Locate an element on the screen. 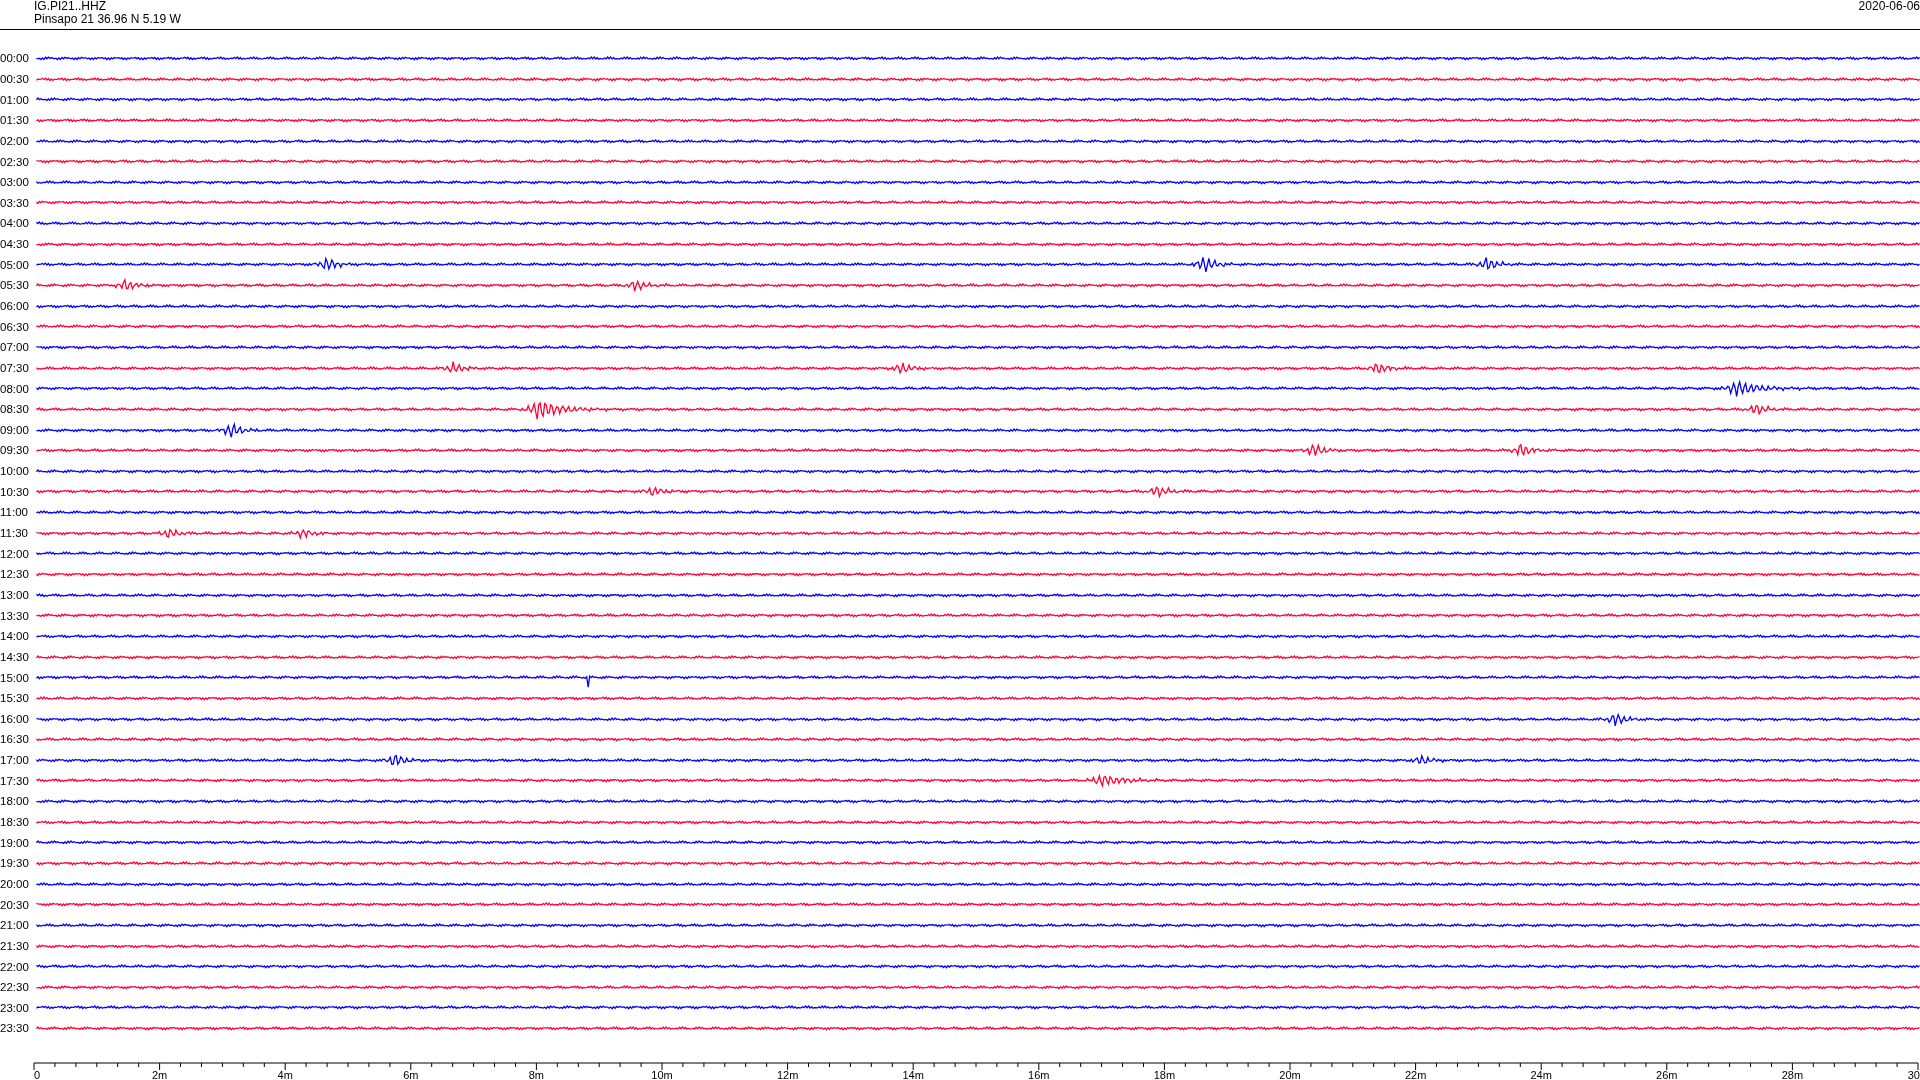 The image size is (1920, 1080). row-time-label: 08:00 is located at coordinates (15, 388).